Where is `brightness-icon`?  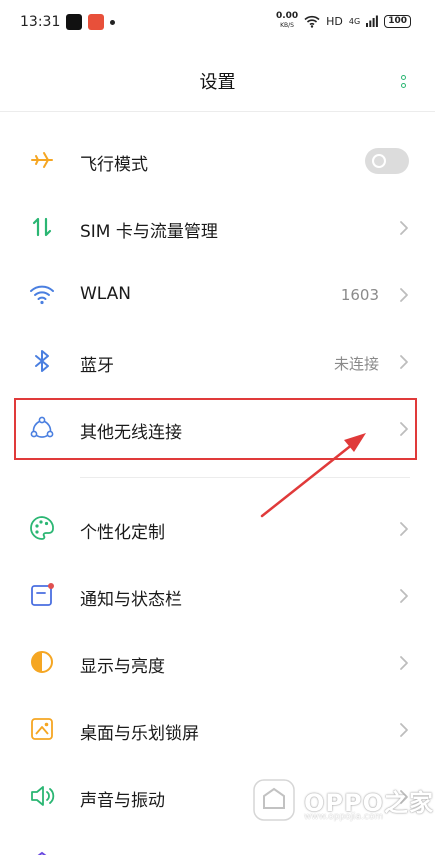 brightness-icon is located at coordinates (42, 662).